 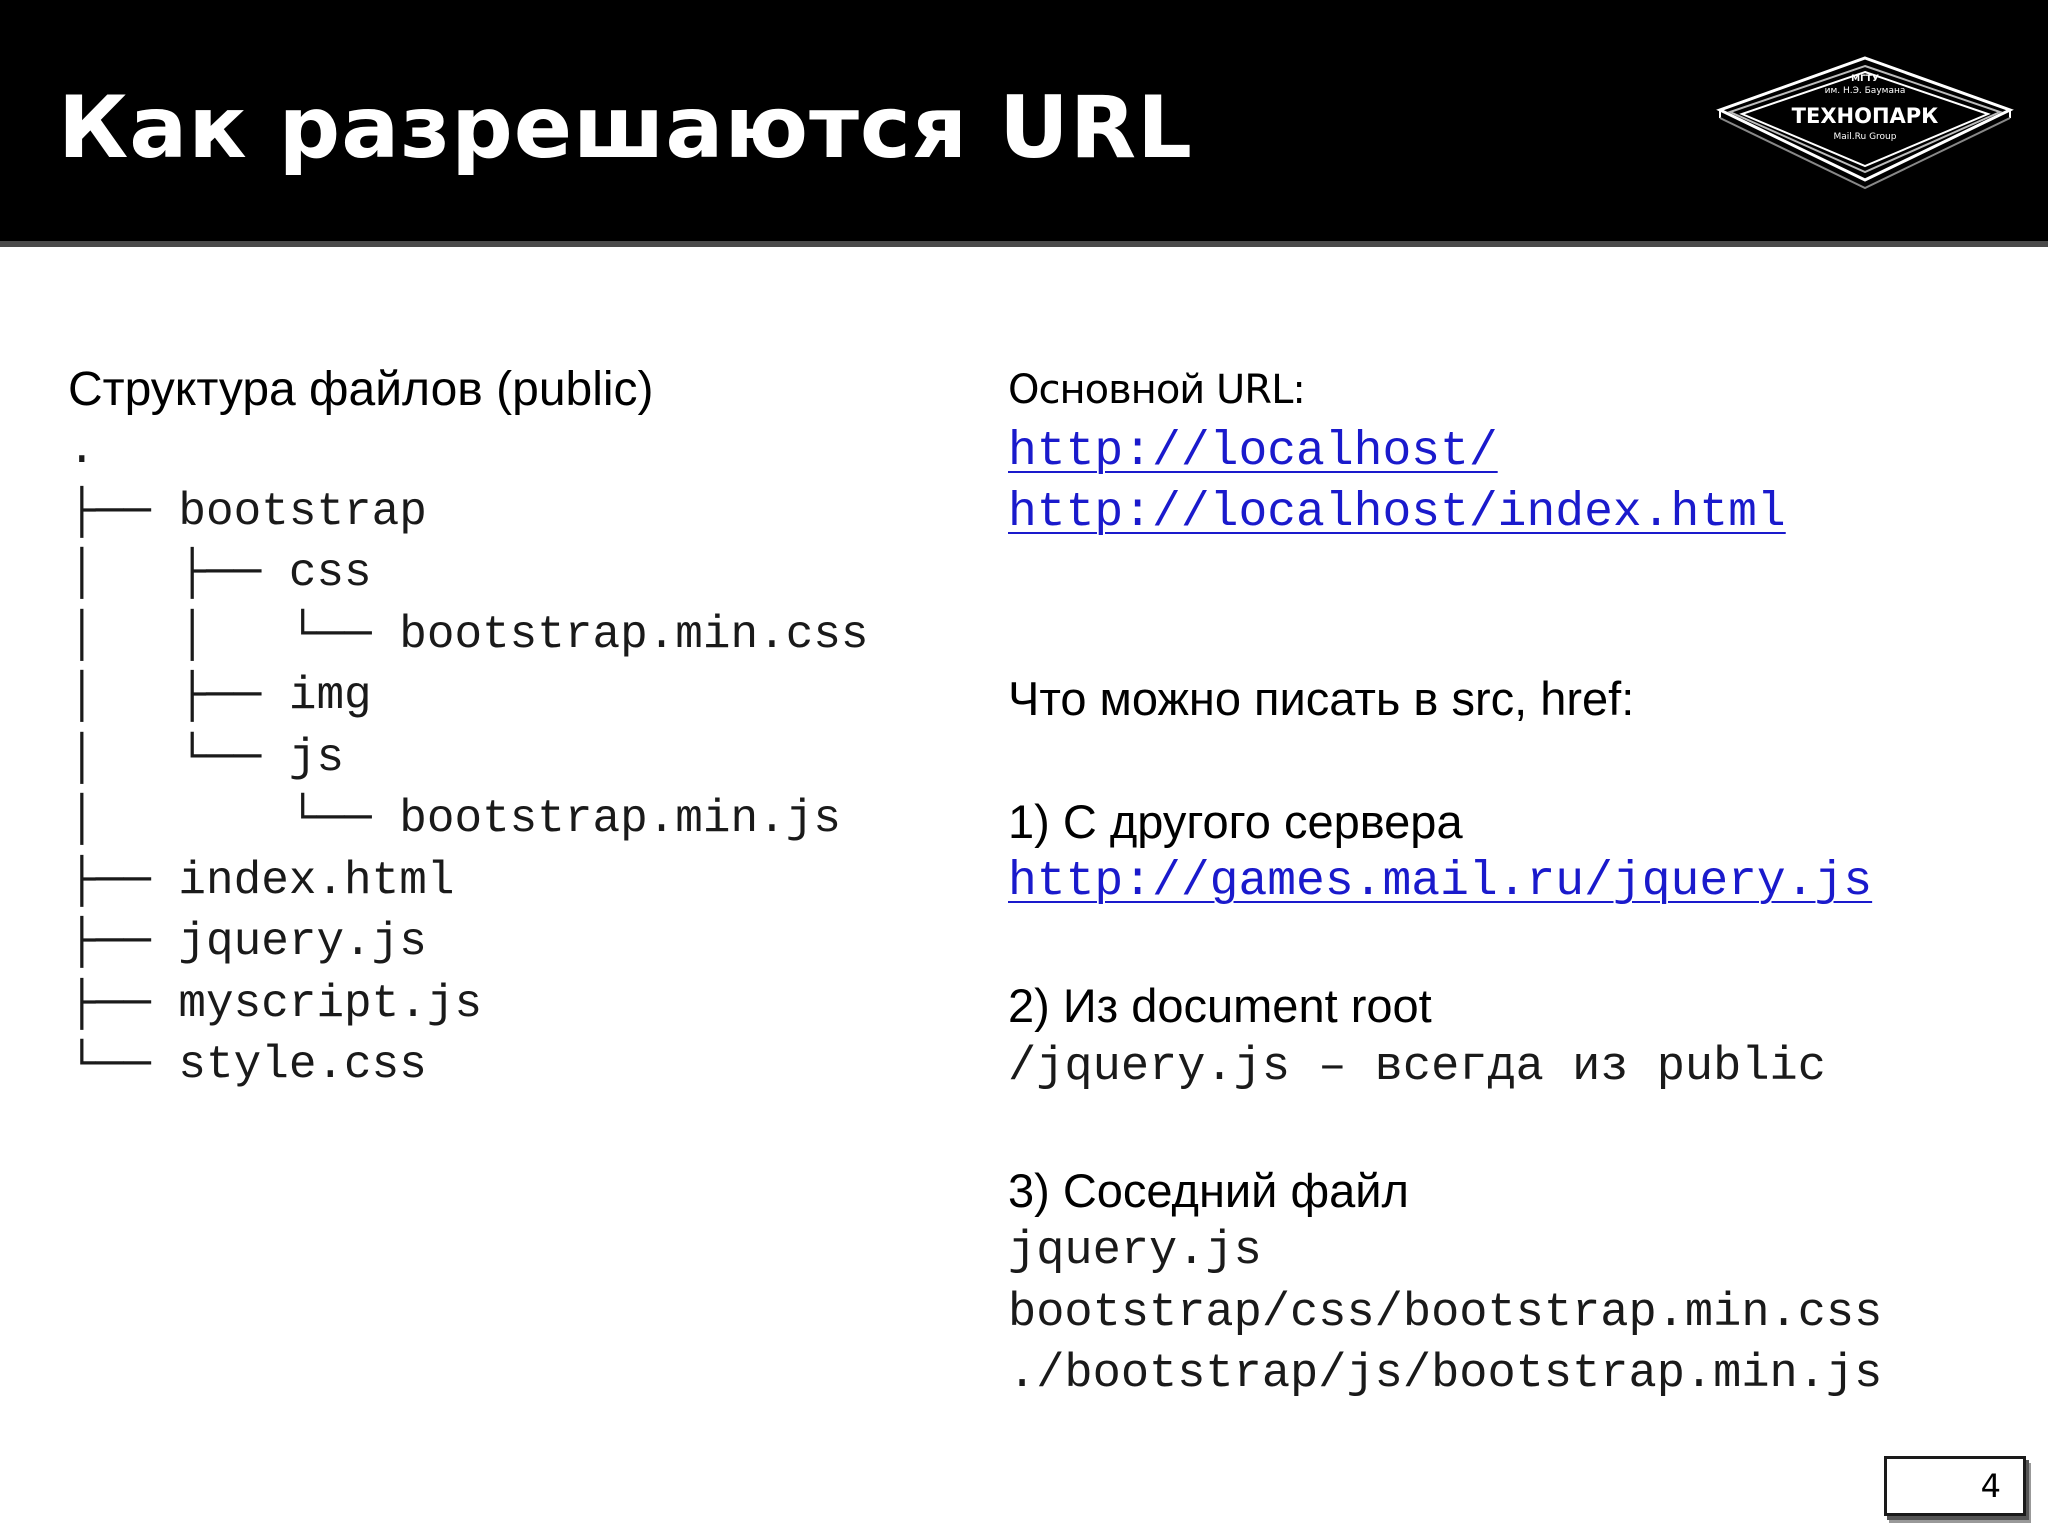 What do you see at coordinates (625, 128) in the screenshot?
I see `slide-title: Как разрешаются URL` at bounding box center [625, 128].